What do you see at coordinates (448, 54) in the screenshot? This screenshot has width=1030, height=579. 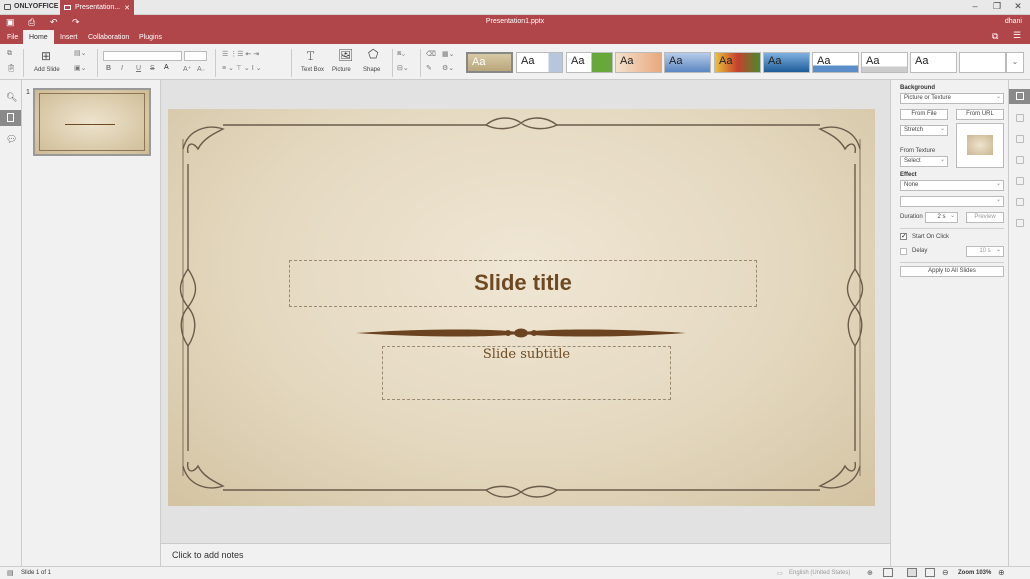 I see `color-scheme-icon: ▦⌄` at bounding box center [448, 54].